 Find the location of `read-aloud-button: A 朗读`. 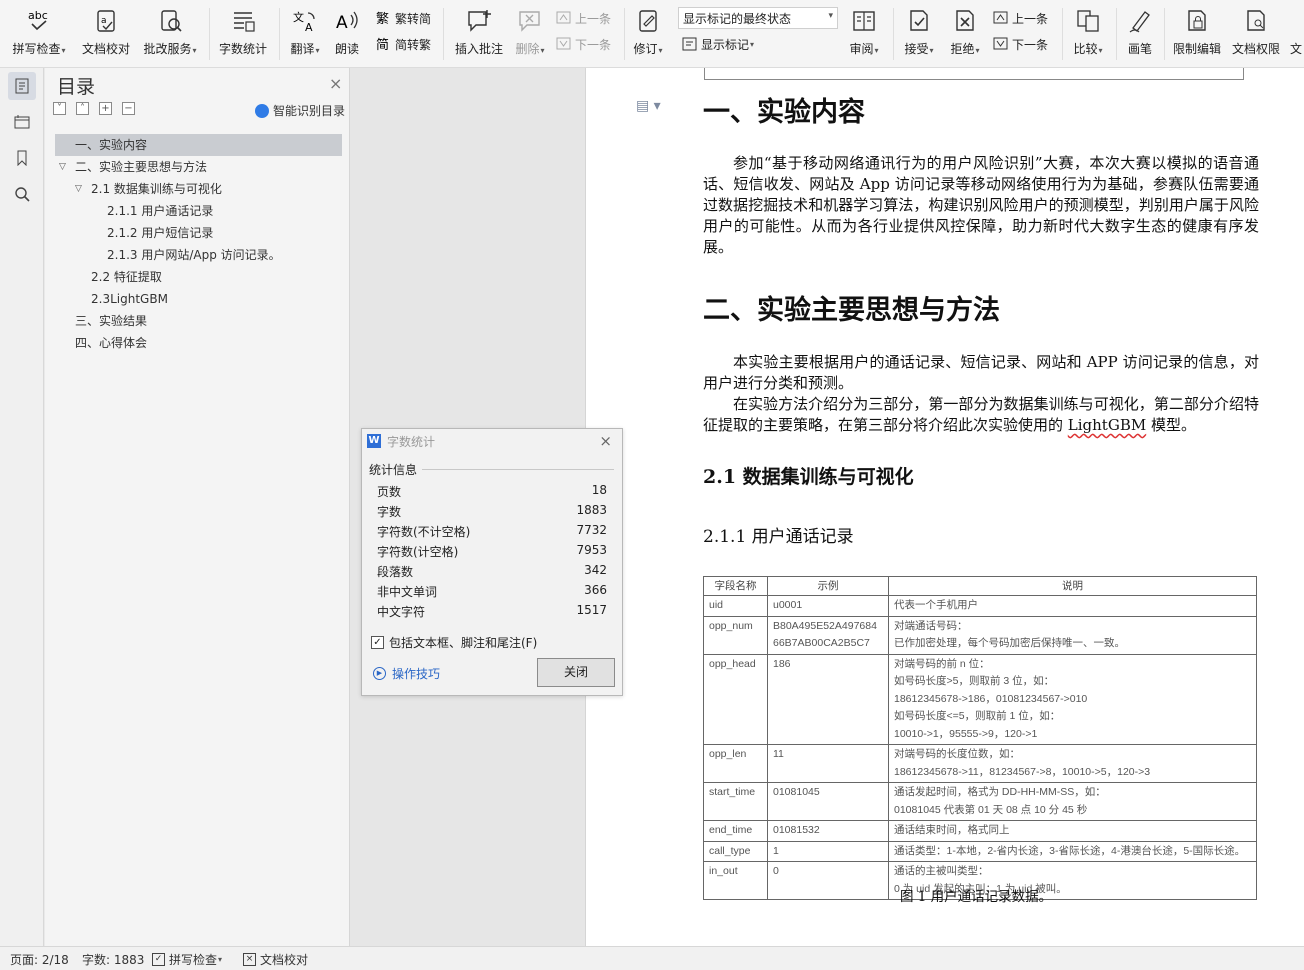

read-aloud-button: A 朗读 is located at coordinates (347, 32).